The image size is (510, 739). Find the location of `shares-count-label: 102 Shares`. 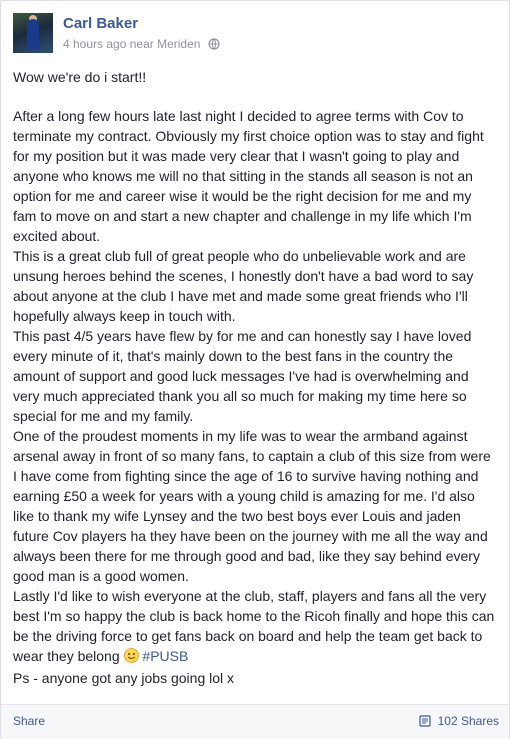

shares-count-label: 102 Shares is located at coordinates (468, 721).